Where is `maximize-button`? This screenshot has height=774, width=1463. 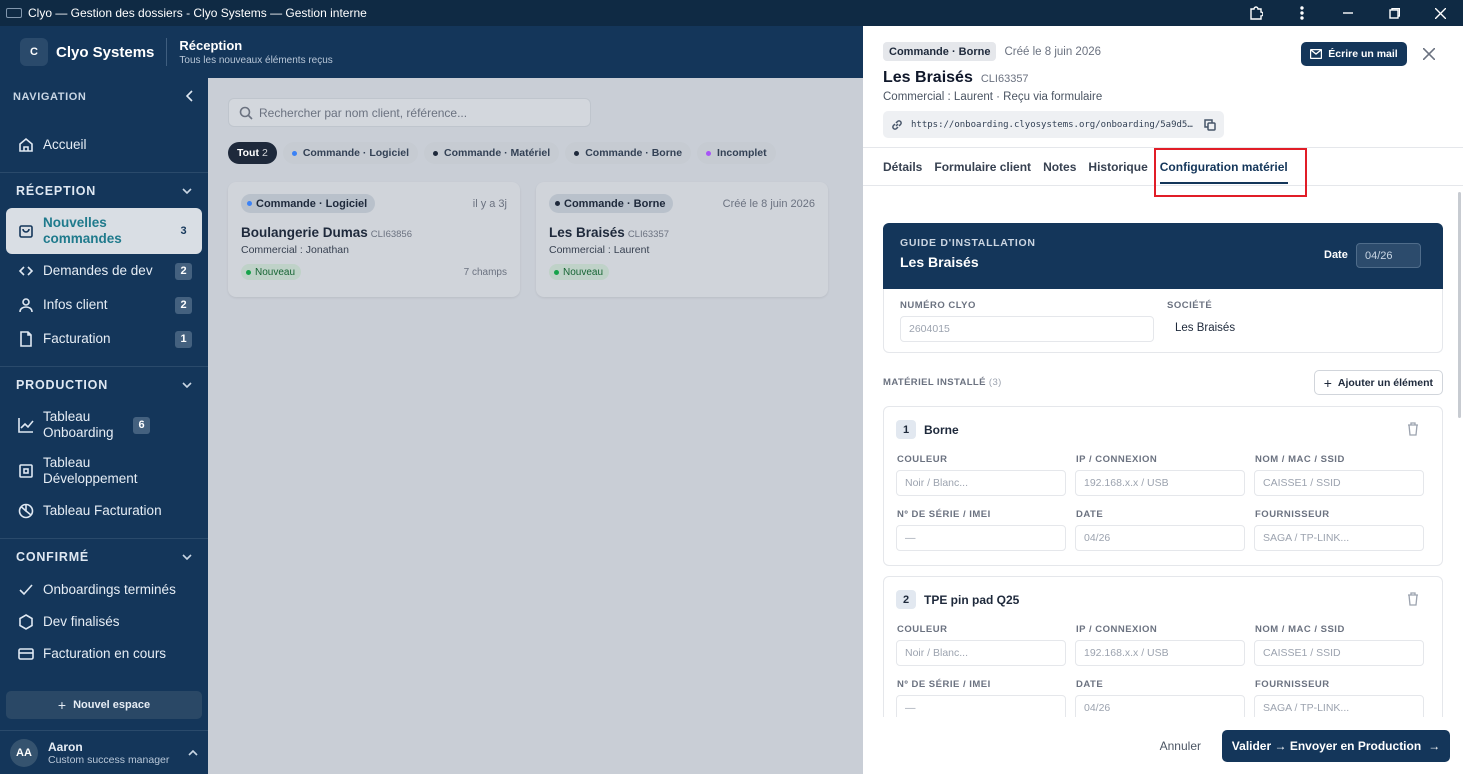 maximize-button is located at coordinates (1394, 13).